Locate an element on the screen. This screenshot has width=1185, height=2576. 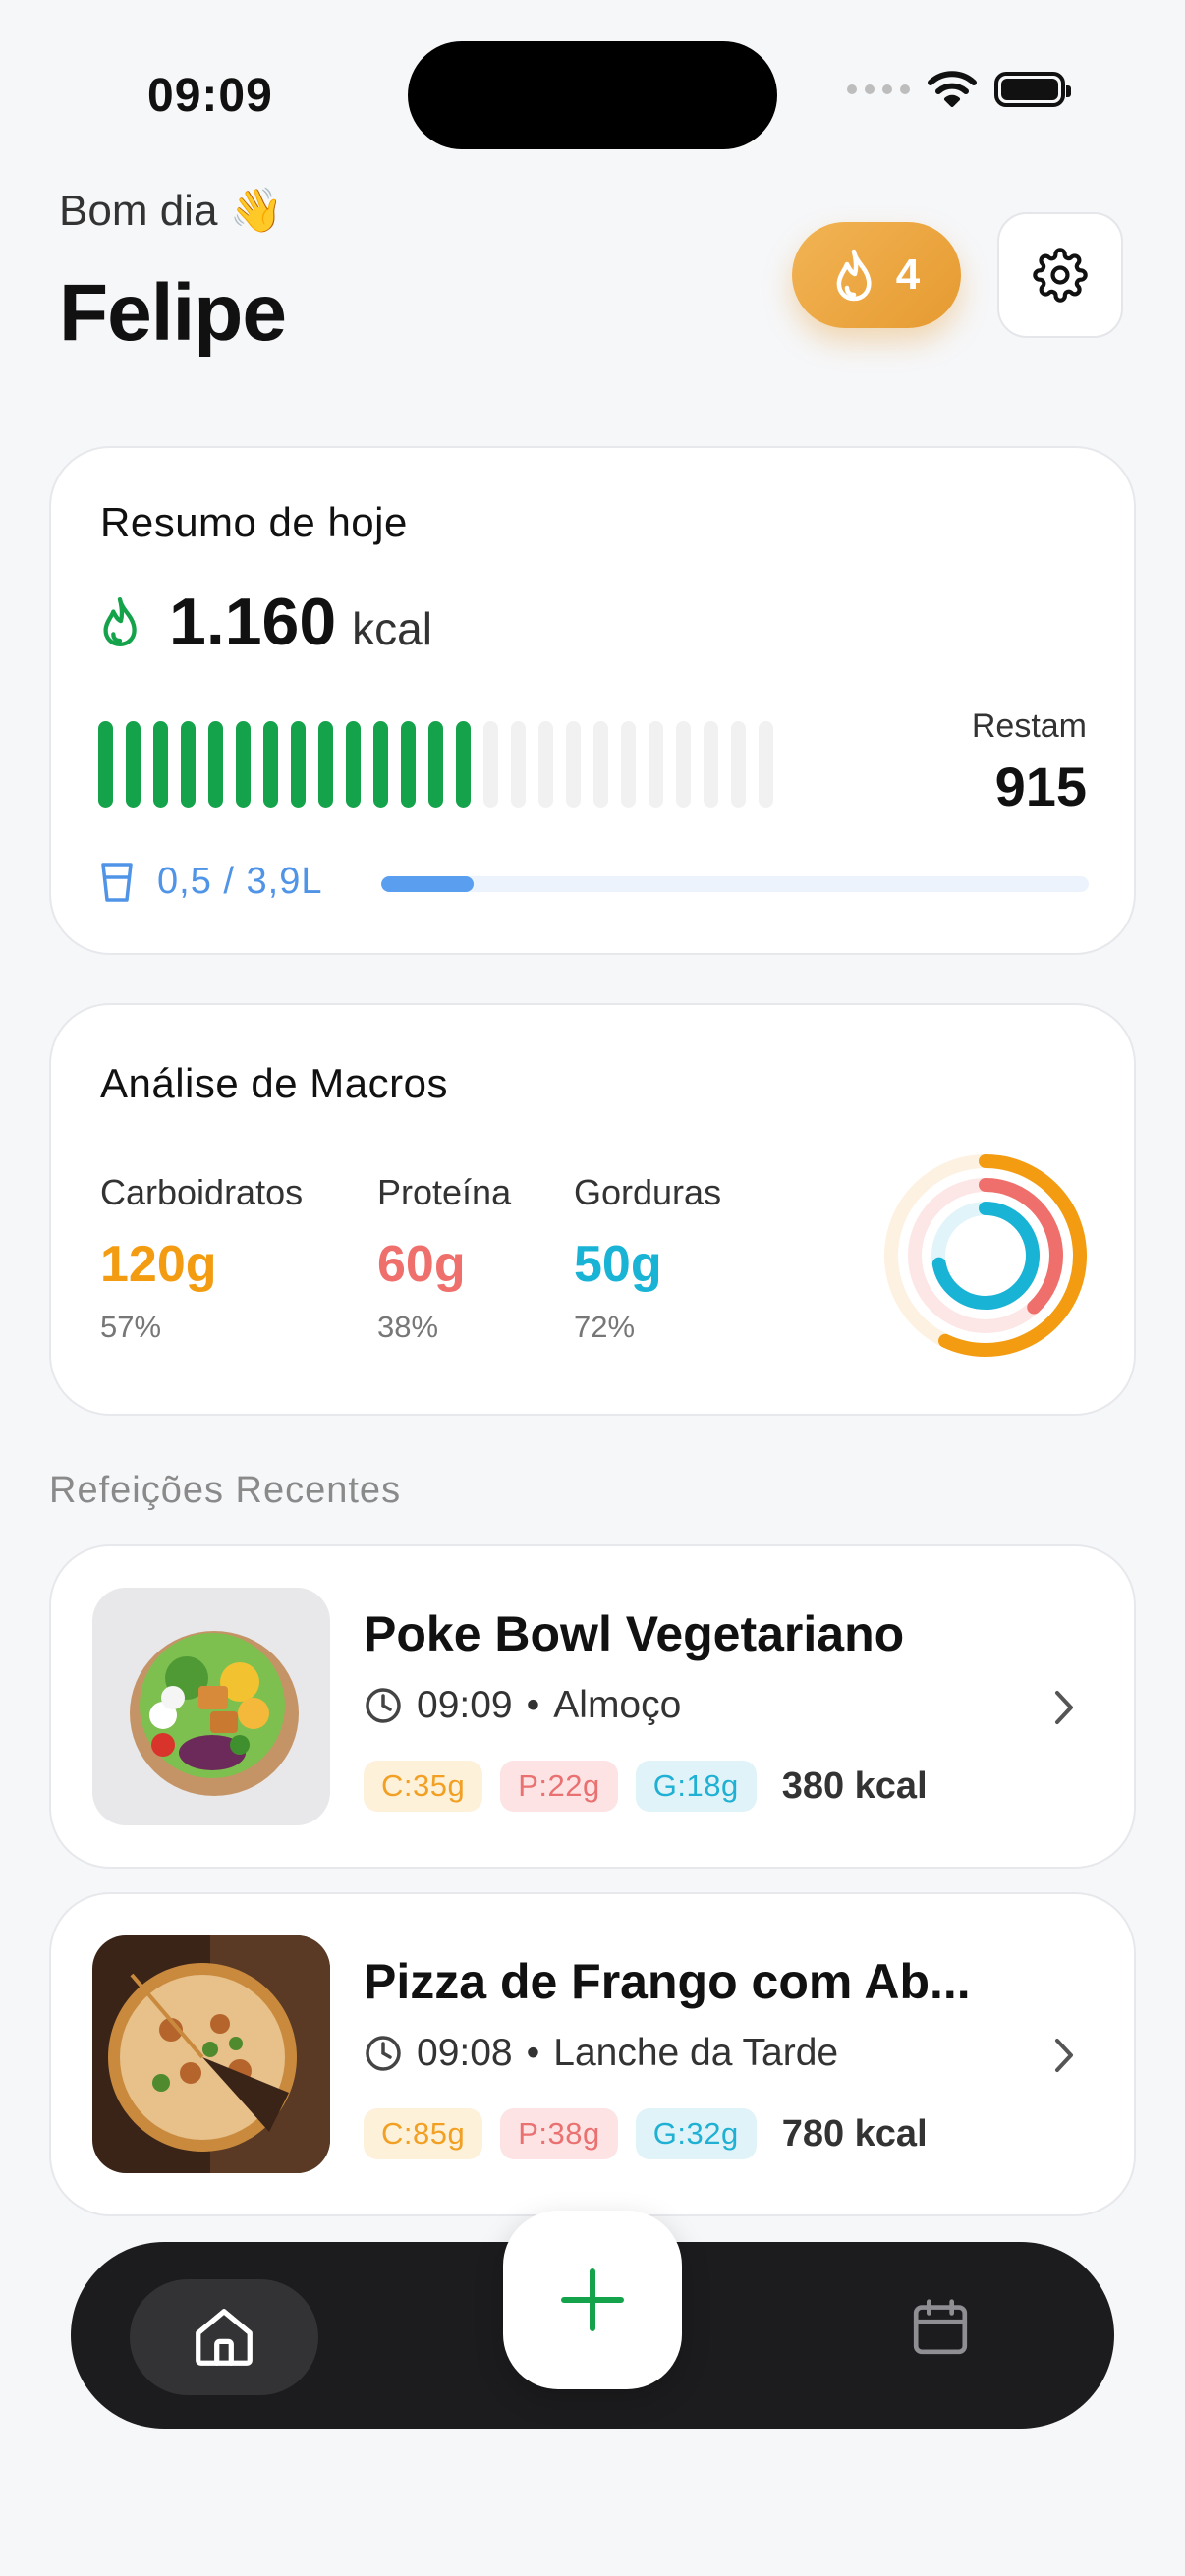
water-intake-text: 0,5 / 3,9L is located at coordinates (240, 881).